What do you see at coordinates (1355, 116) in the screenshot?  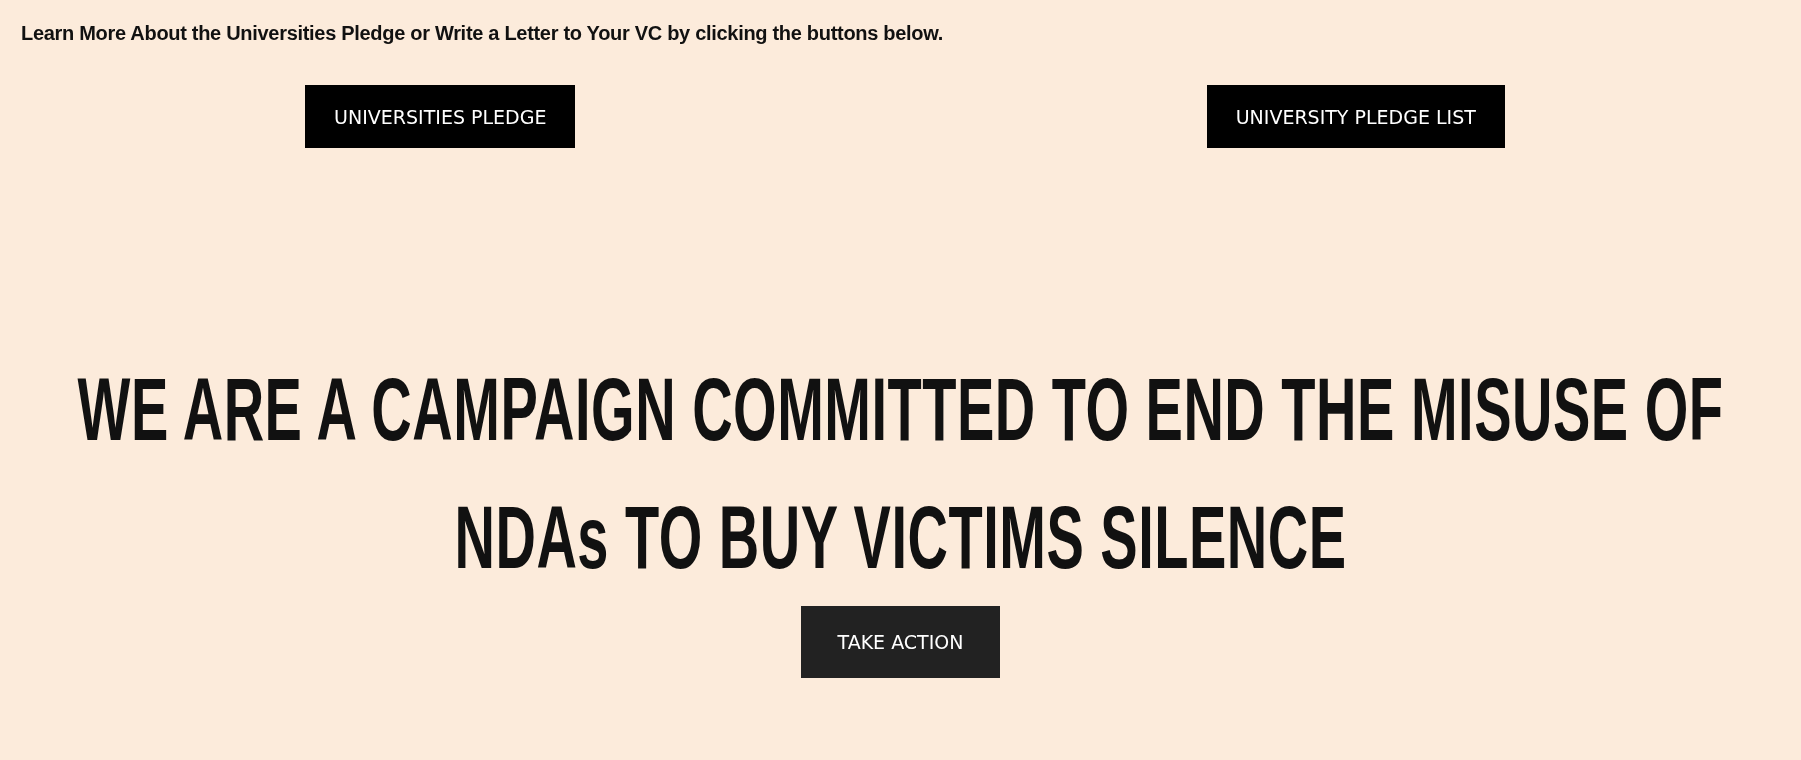 I see `pledge-button: UNIVERSITY PLEDGE LIST` at bounding box center [1355, 116].